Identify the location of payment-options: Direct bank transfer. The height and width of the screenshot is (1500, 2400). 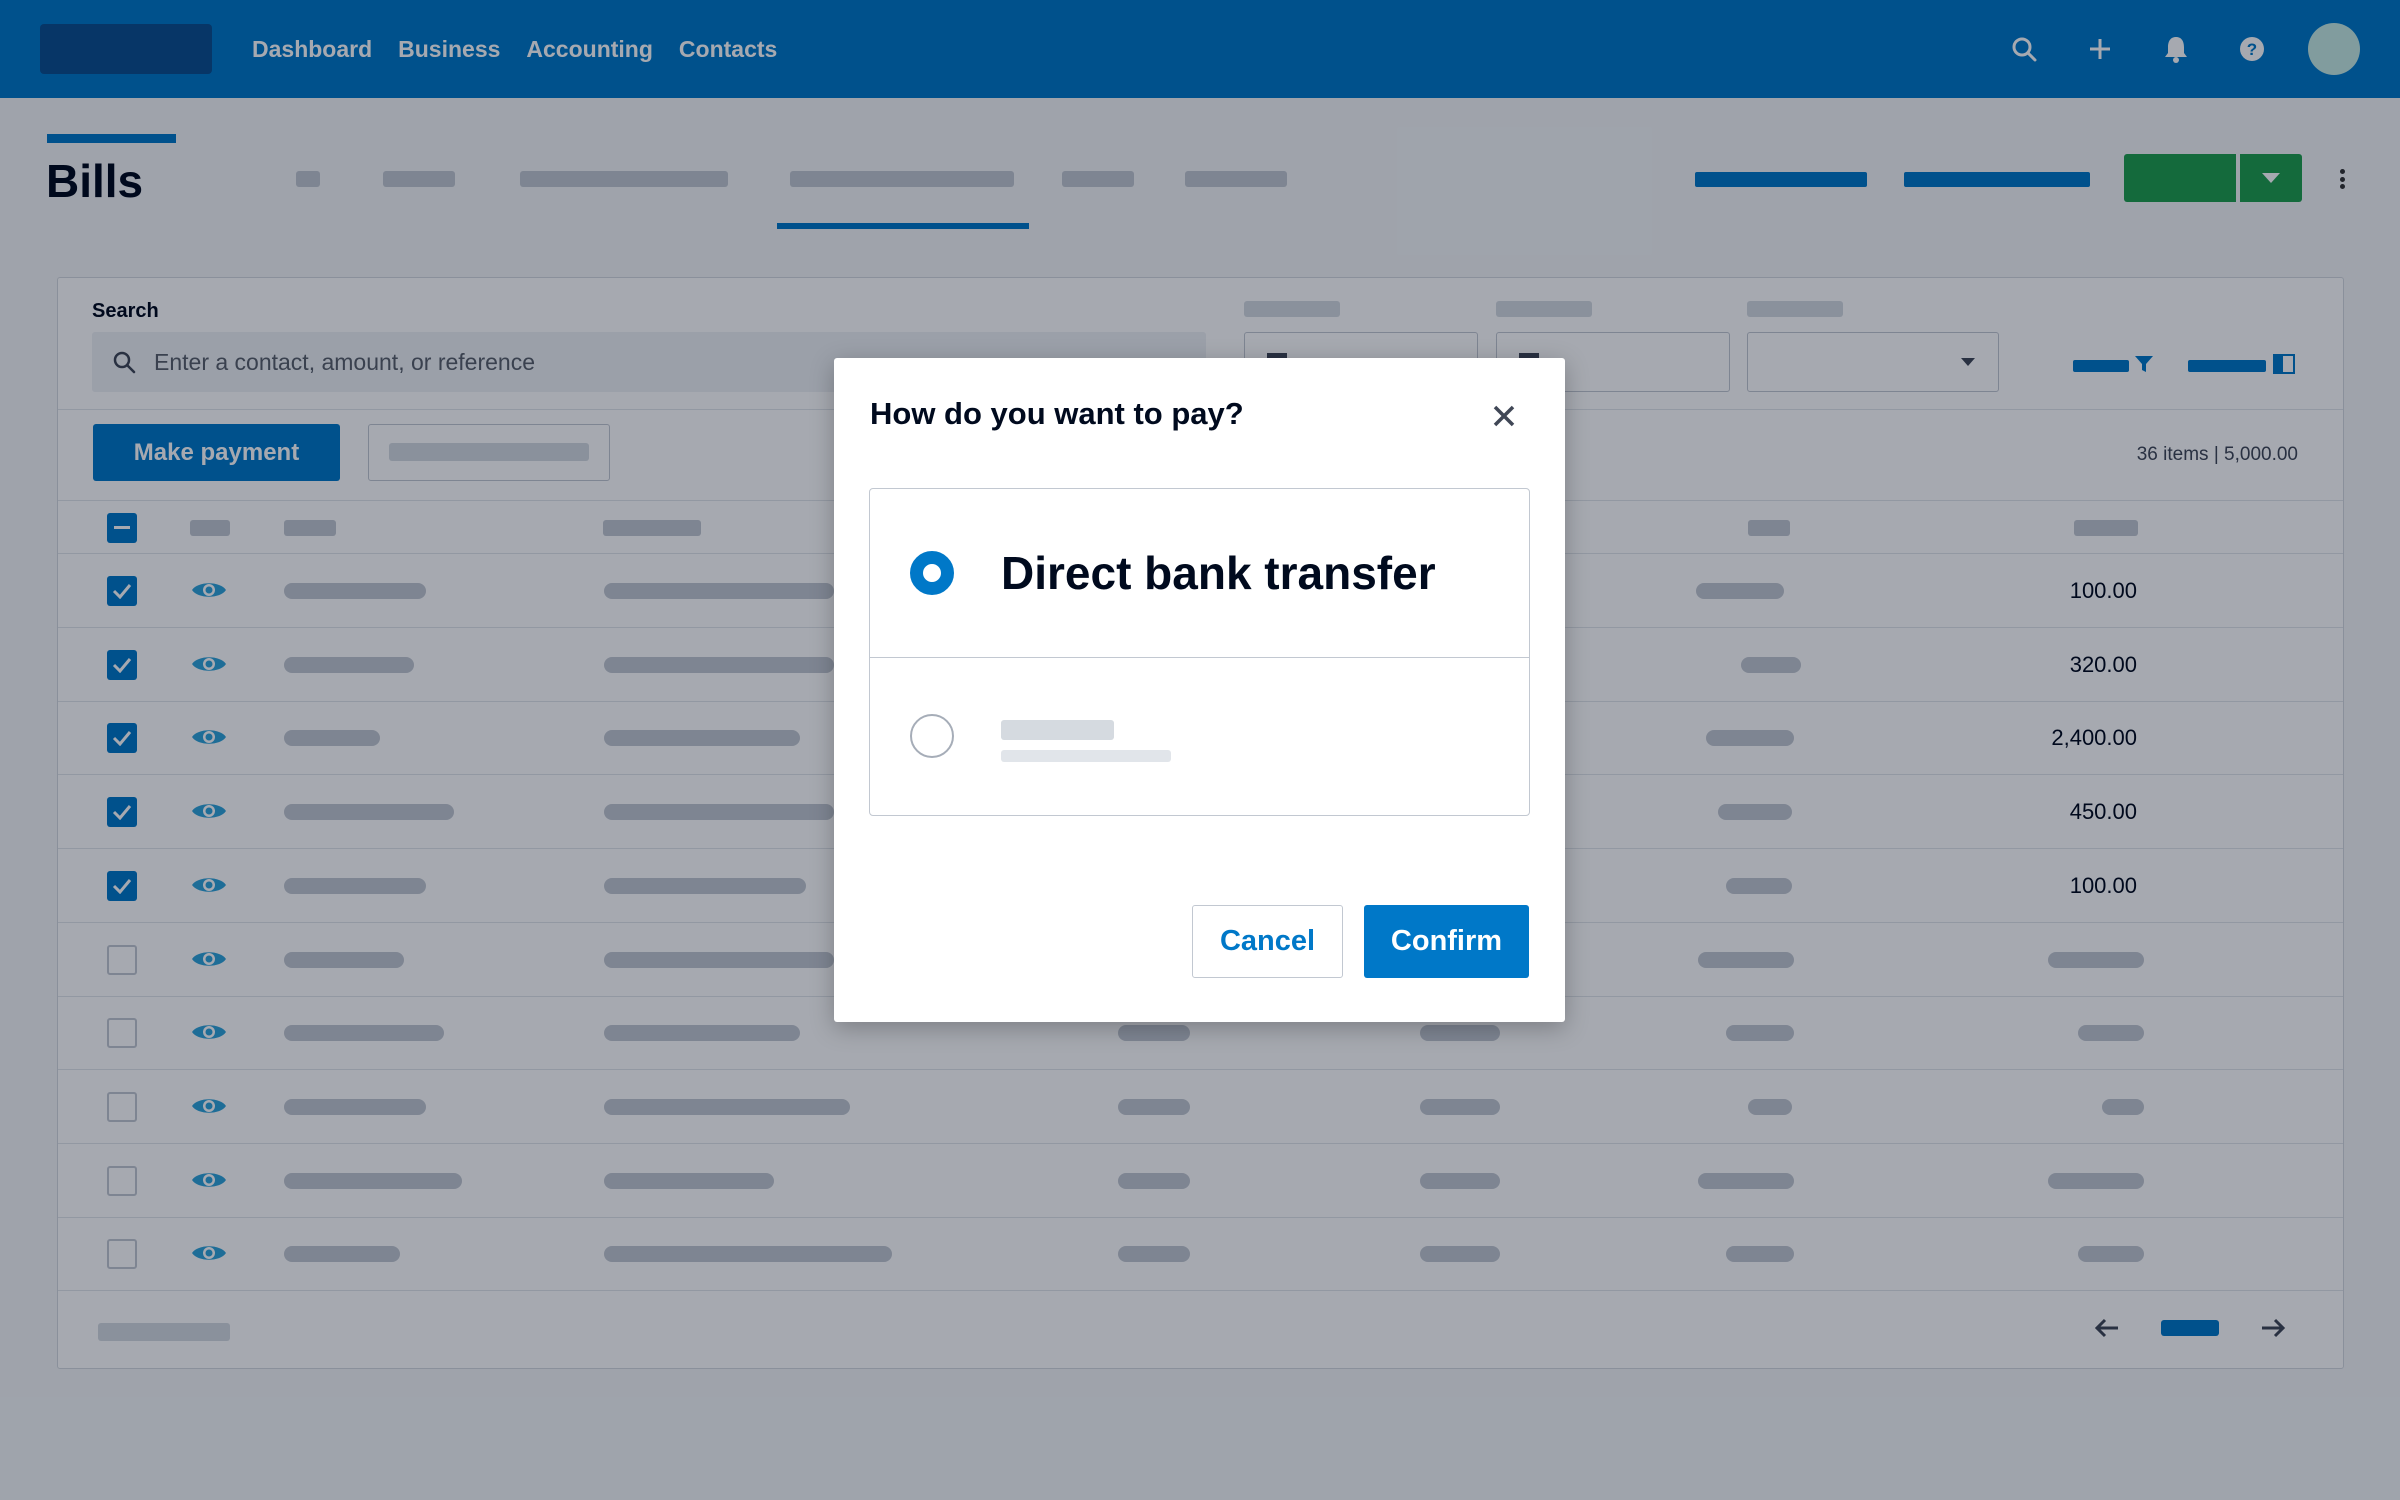
(1199, 652).